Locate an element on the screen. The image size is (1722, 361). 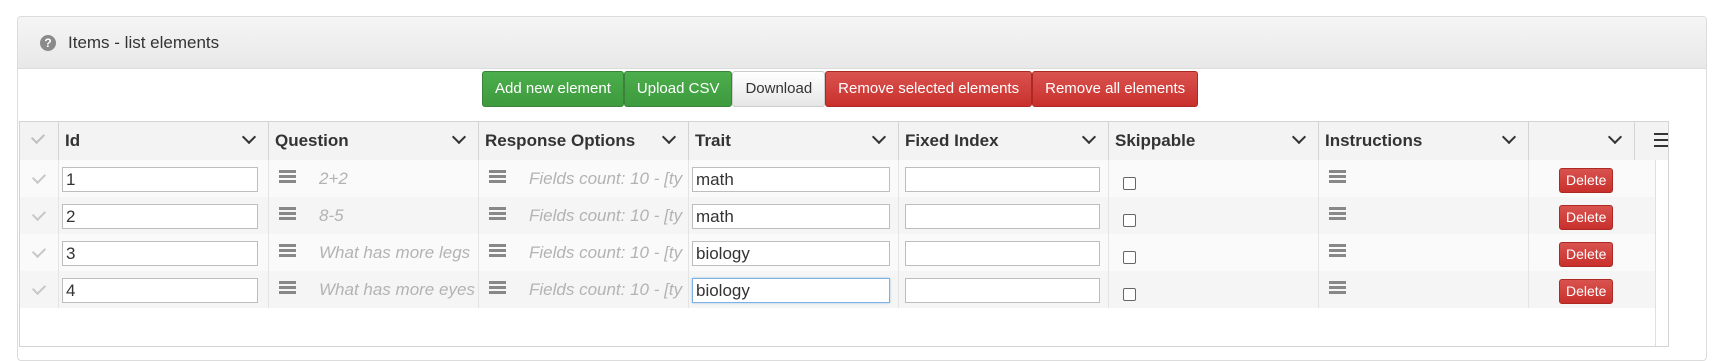
column-label-fixed-index: Fixed Index is located at coordinates (952, 140).